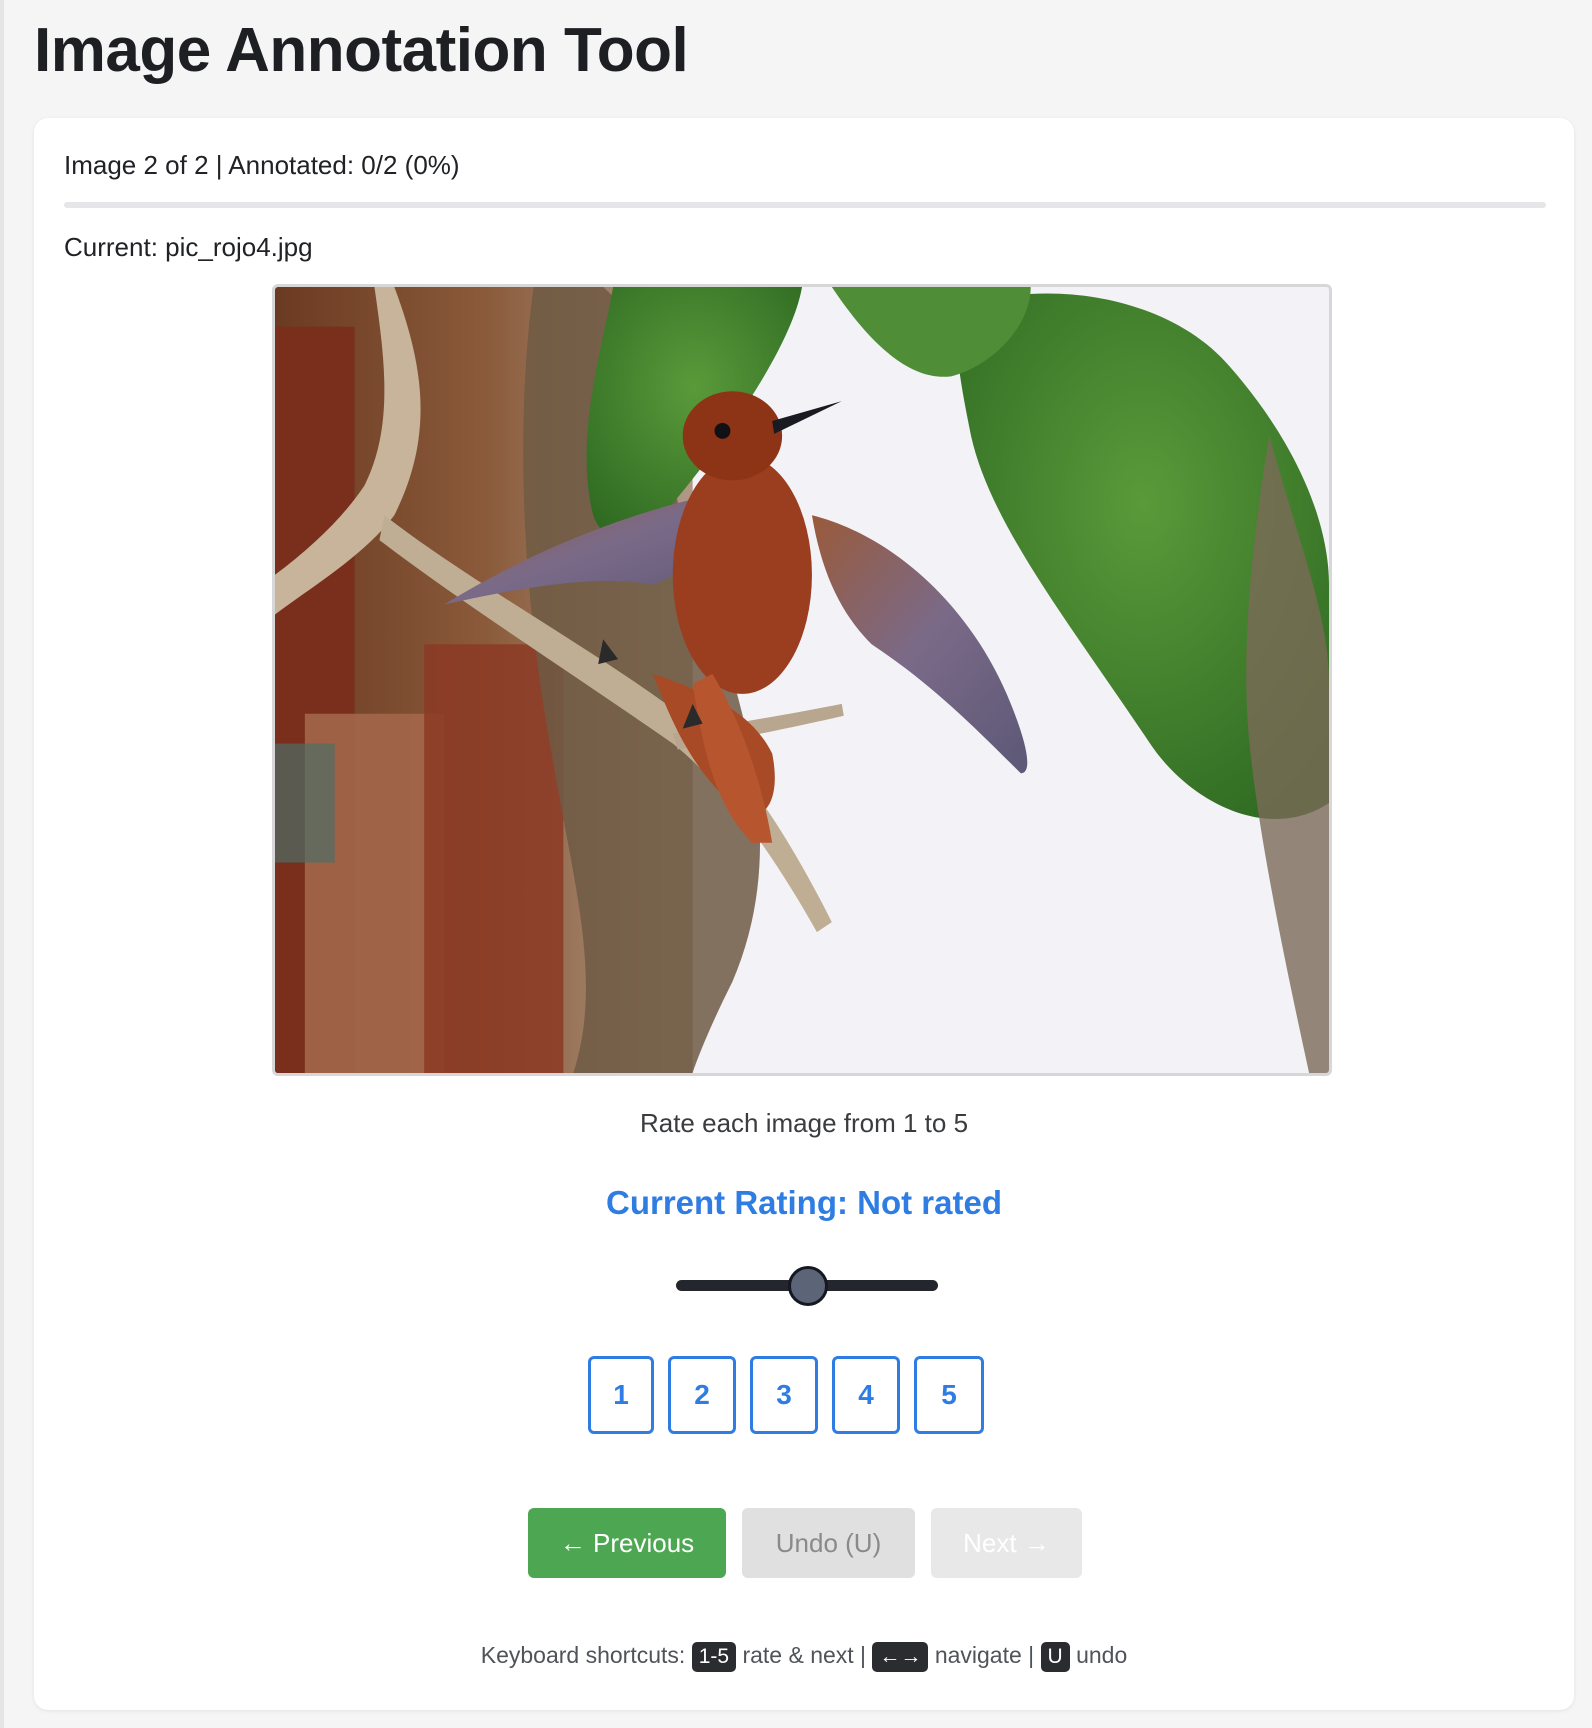 This screenshot has width=1592, height=1728. What do you see at coordinates (784, 1395) in the screenshot?
I see `rating-button-3: 3` at bounding box center [784, 1395].